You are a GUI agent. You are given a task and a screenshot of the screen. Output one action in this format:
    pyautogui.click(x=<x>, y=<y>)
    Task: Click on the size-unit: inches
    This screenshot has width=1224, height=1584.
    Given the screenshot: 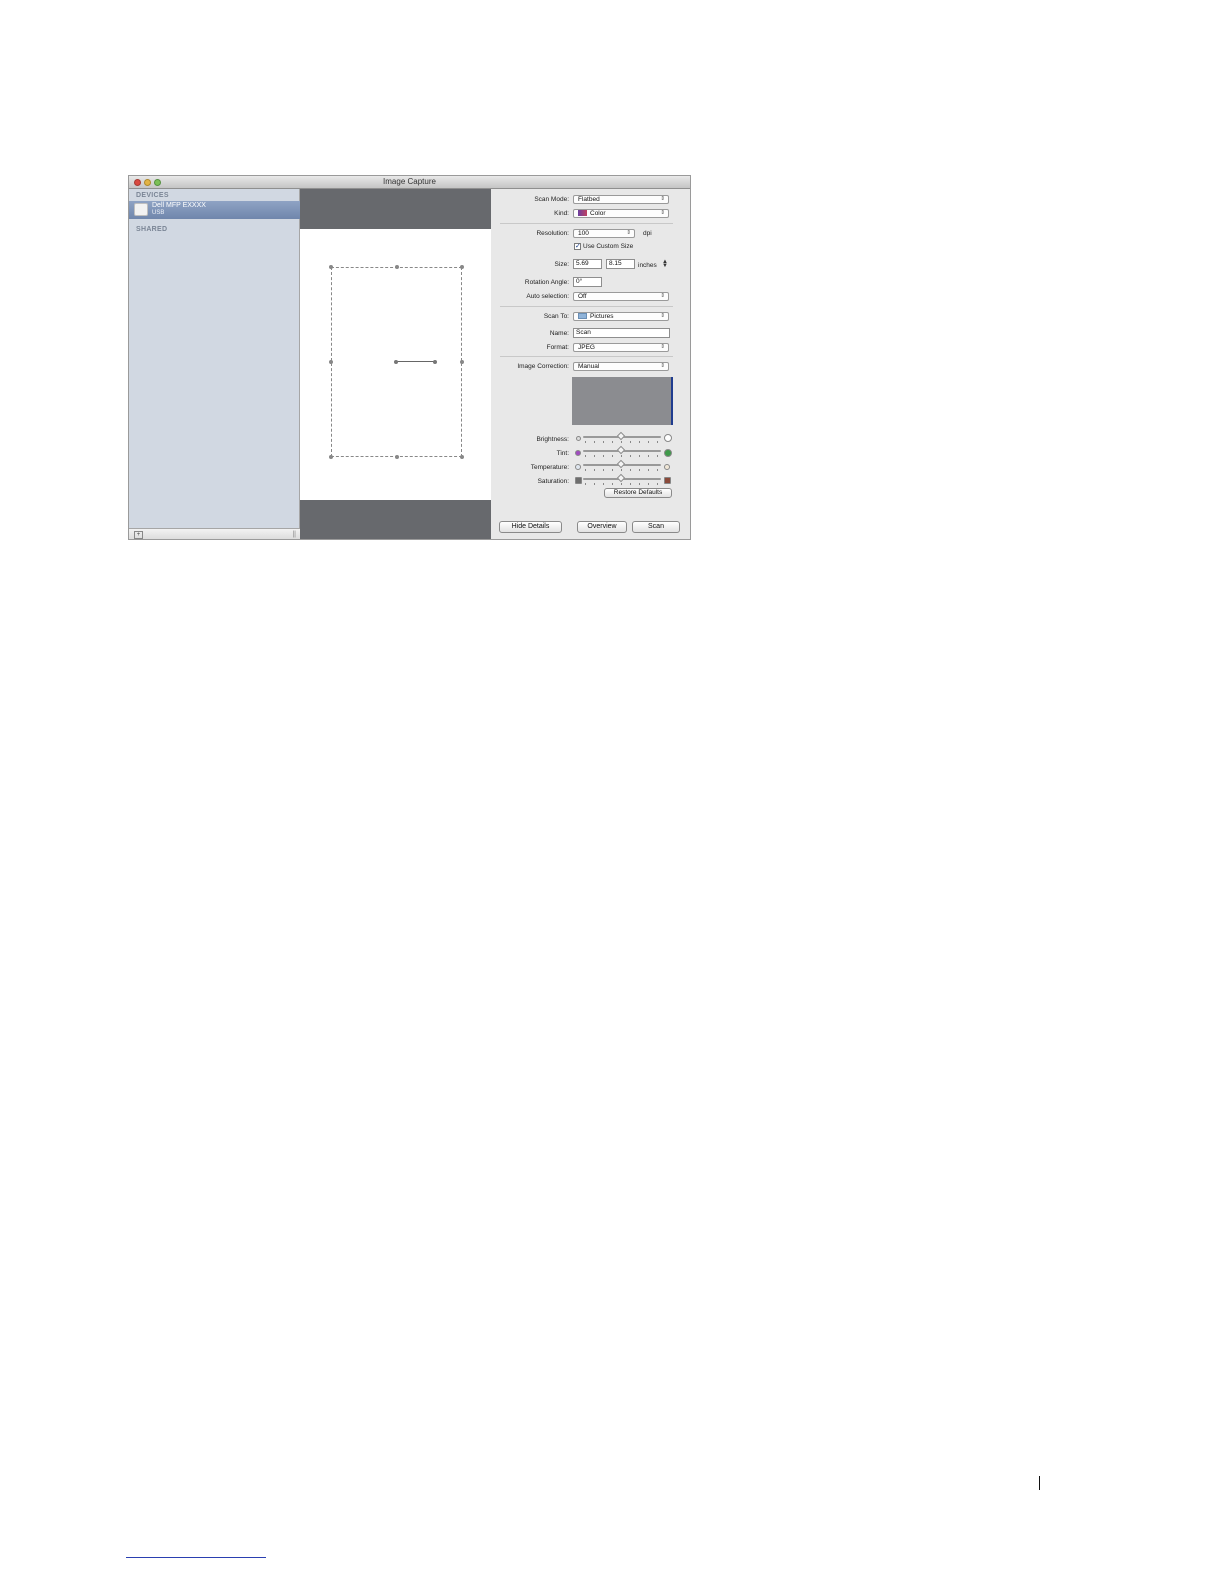 What is the action you would take?
    pyautogui.click(x=647, y=265)
    